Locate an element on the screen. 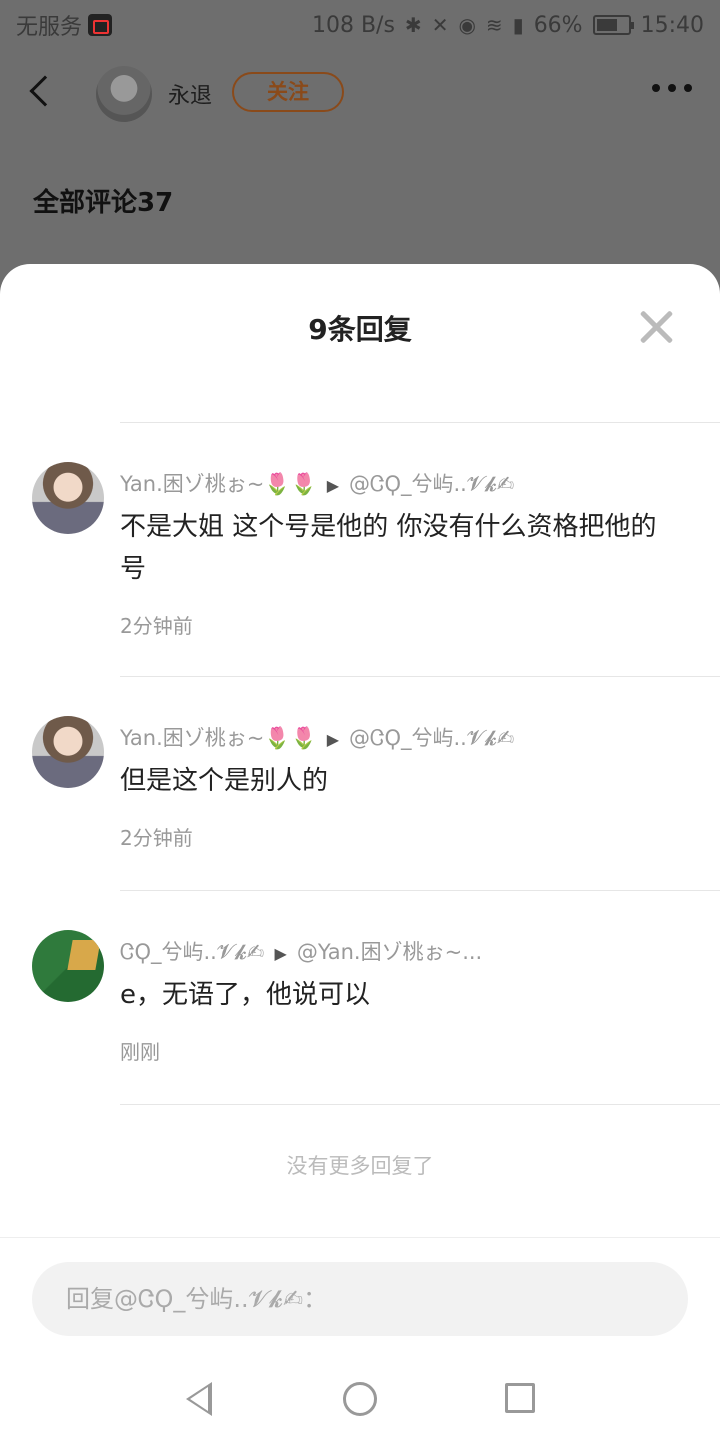 The width and height of the screenshot is (720, 1440). status-bar: 无服务 108 B/s ✱ ✕ ◉ ≋ ▮ 66% 15:40 is located at coordinates (360, 25).